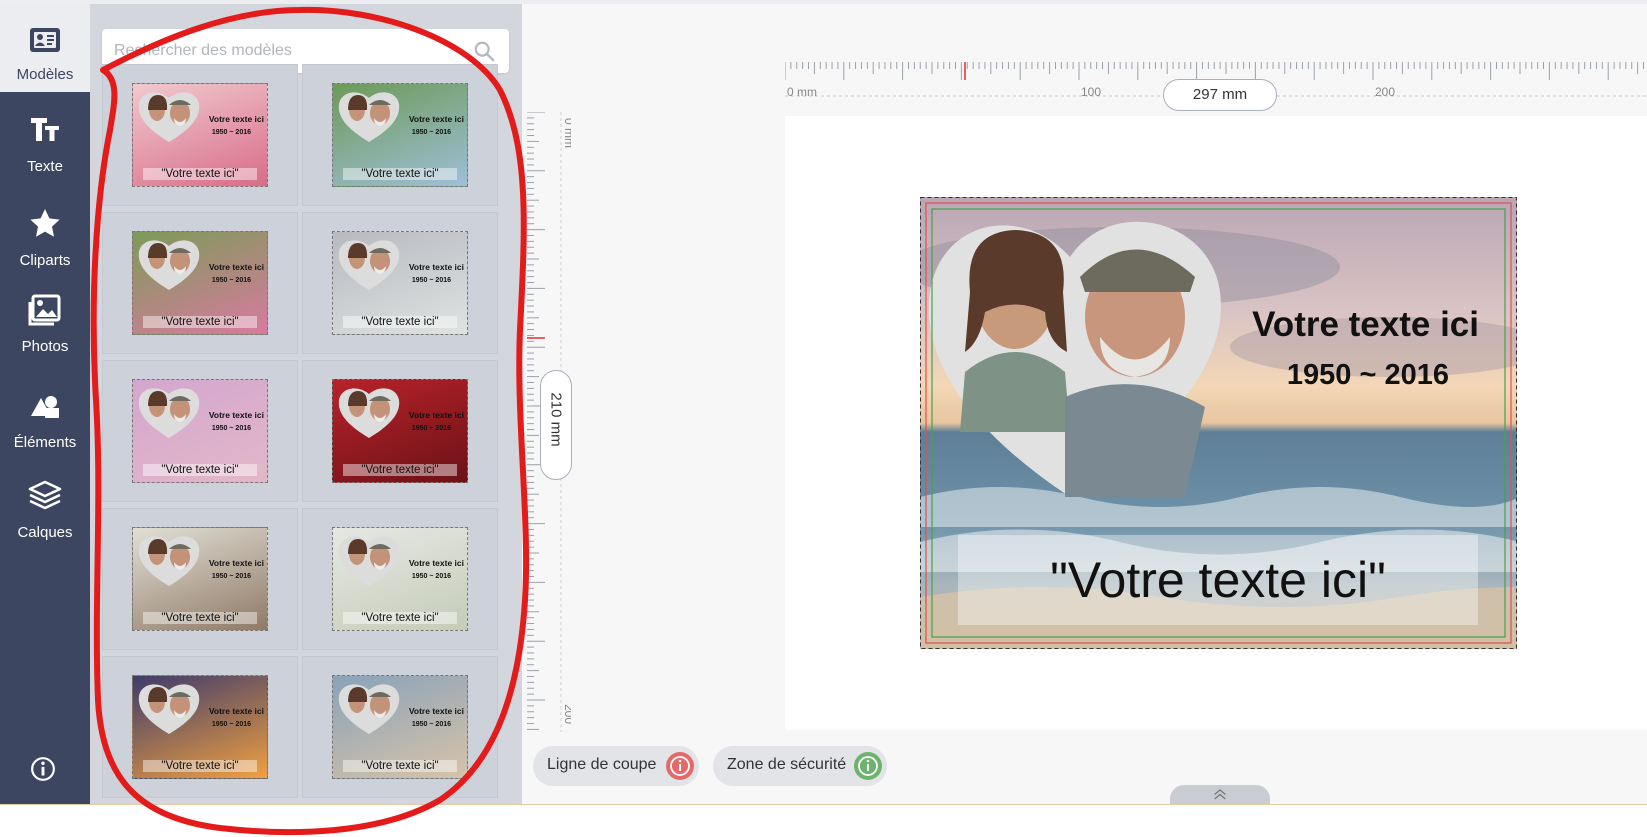 This screenshot has height=837, width=1647. Describe the element at coordinates (45, 166) in the screenshot. I see `sidebar-item-label: Texte` at that location.